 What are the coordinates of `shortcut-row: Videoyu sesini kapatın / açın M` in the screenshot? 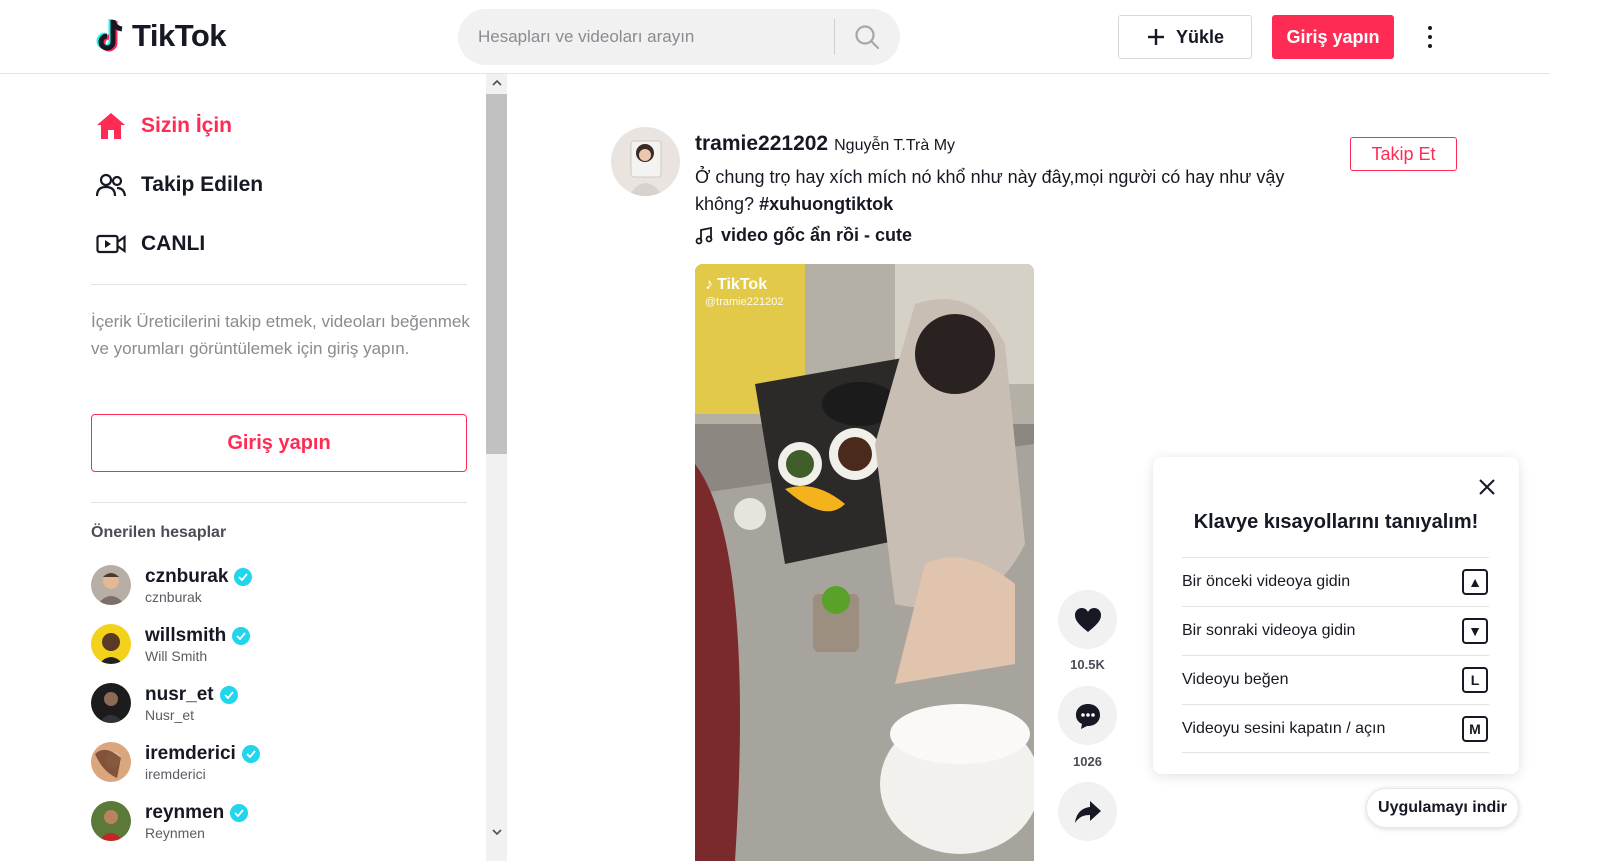 It's located at (1335, 728).